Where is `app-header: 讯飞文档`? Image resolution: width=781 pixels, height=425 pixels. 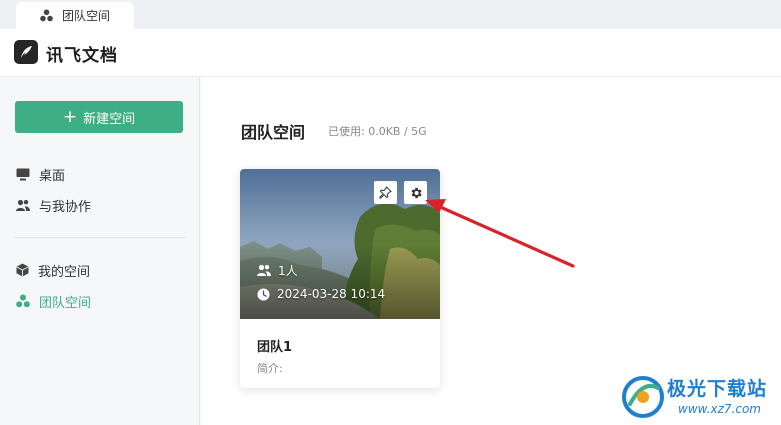
app-header: 讯飞文档 is located at coordinates (390, 53).